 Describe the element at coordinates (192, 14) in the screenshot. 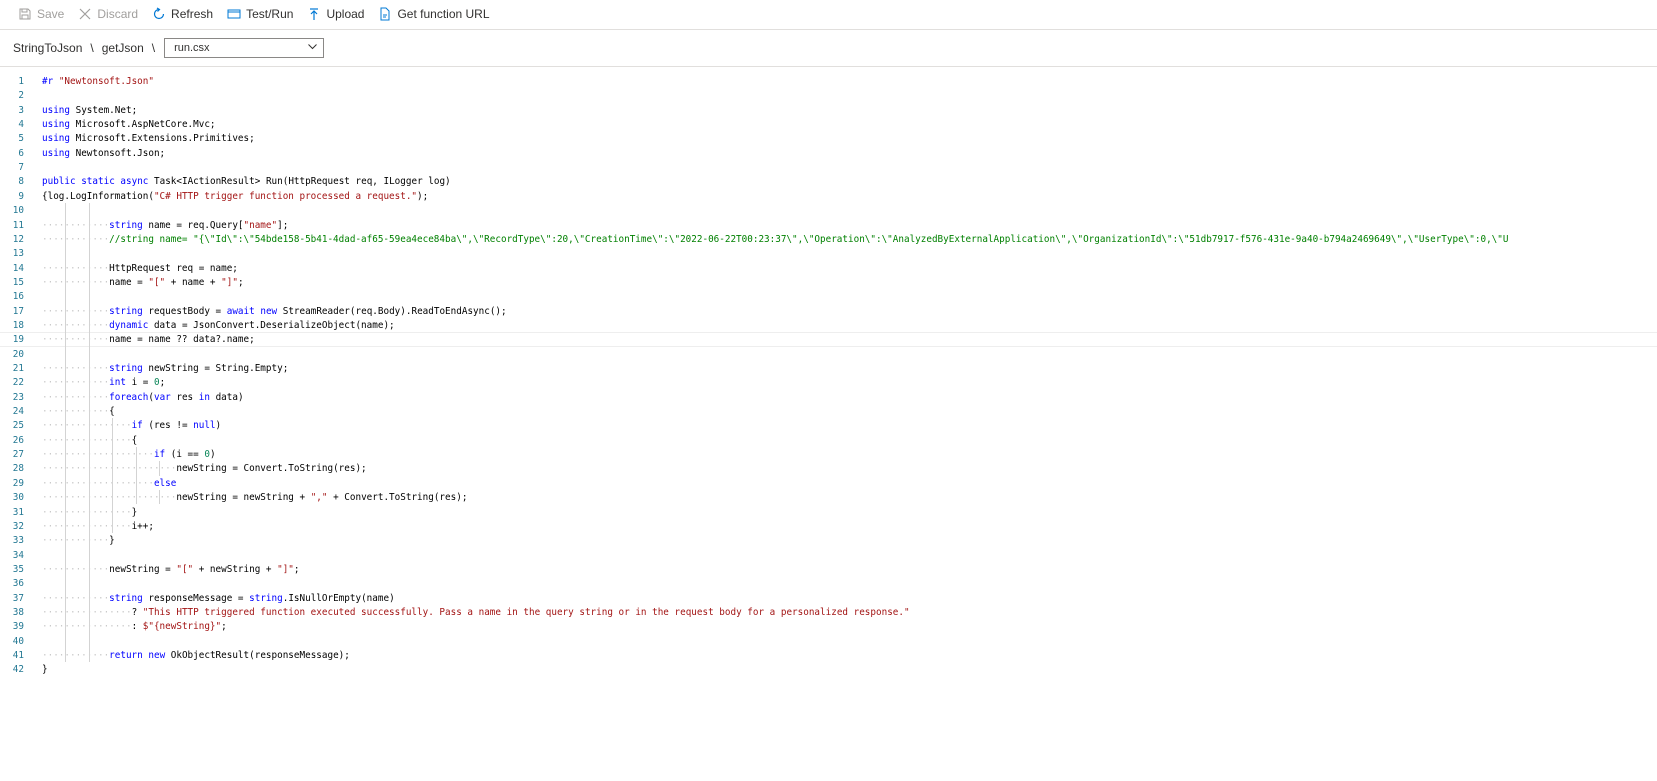

I see `refresh-label: Refresh` at that location.